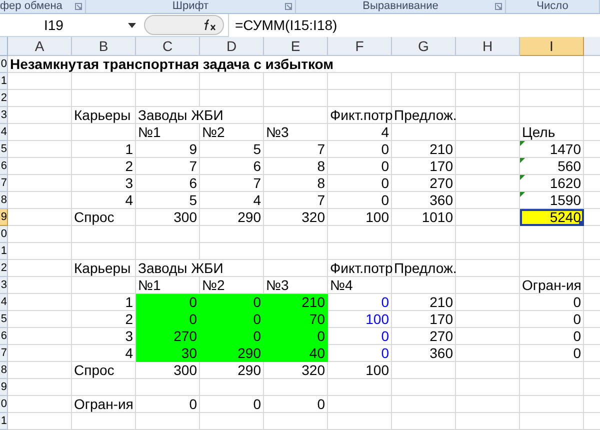  What do you see at coordinates (40, 46) in the screenshot?
I see `column-header: A` at bounding box center [40, 46].